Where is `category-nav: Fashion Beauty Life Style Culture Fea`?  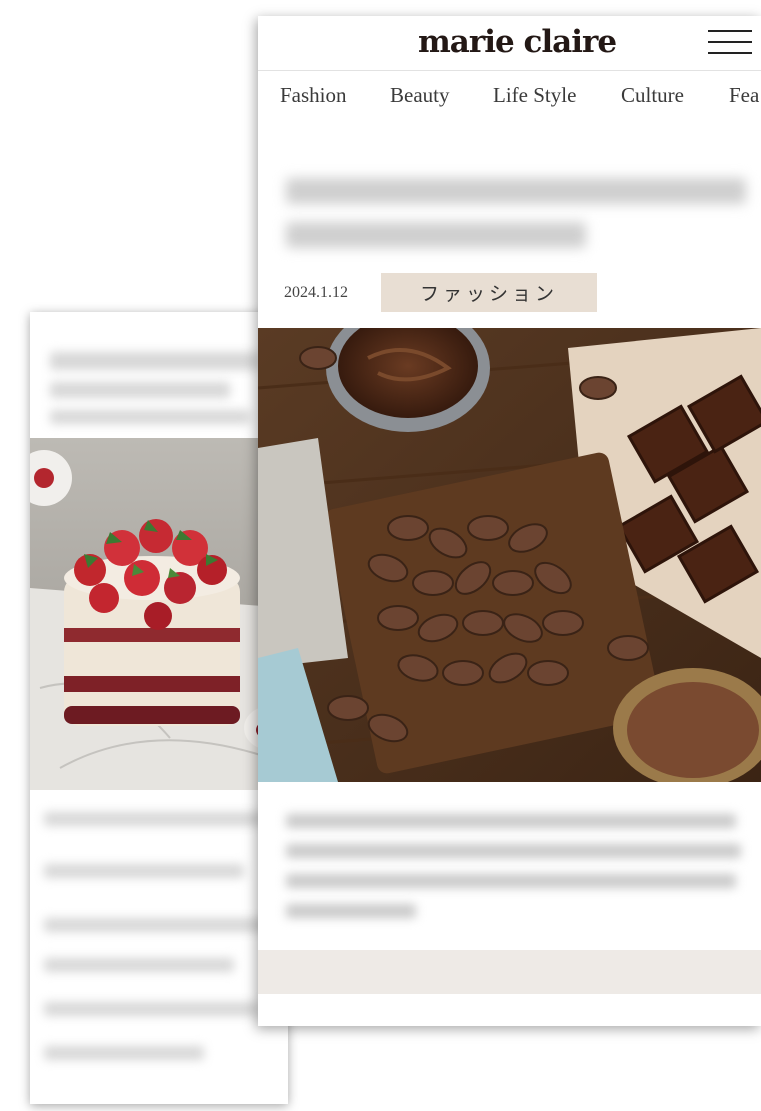
category-nav: Fashion Beauty Life Style Culture Fea is located at coordinates (509, 97).